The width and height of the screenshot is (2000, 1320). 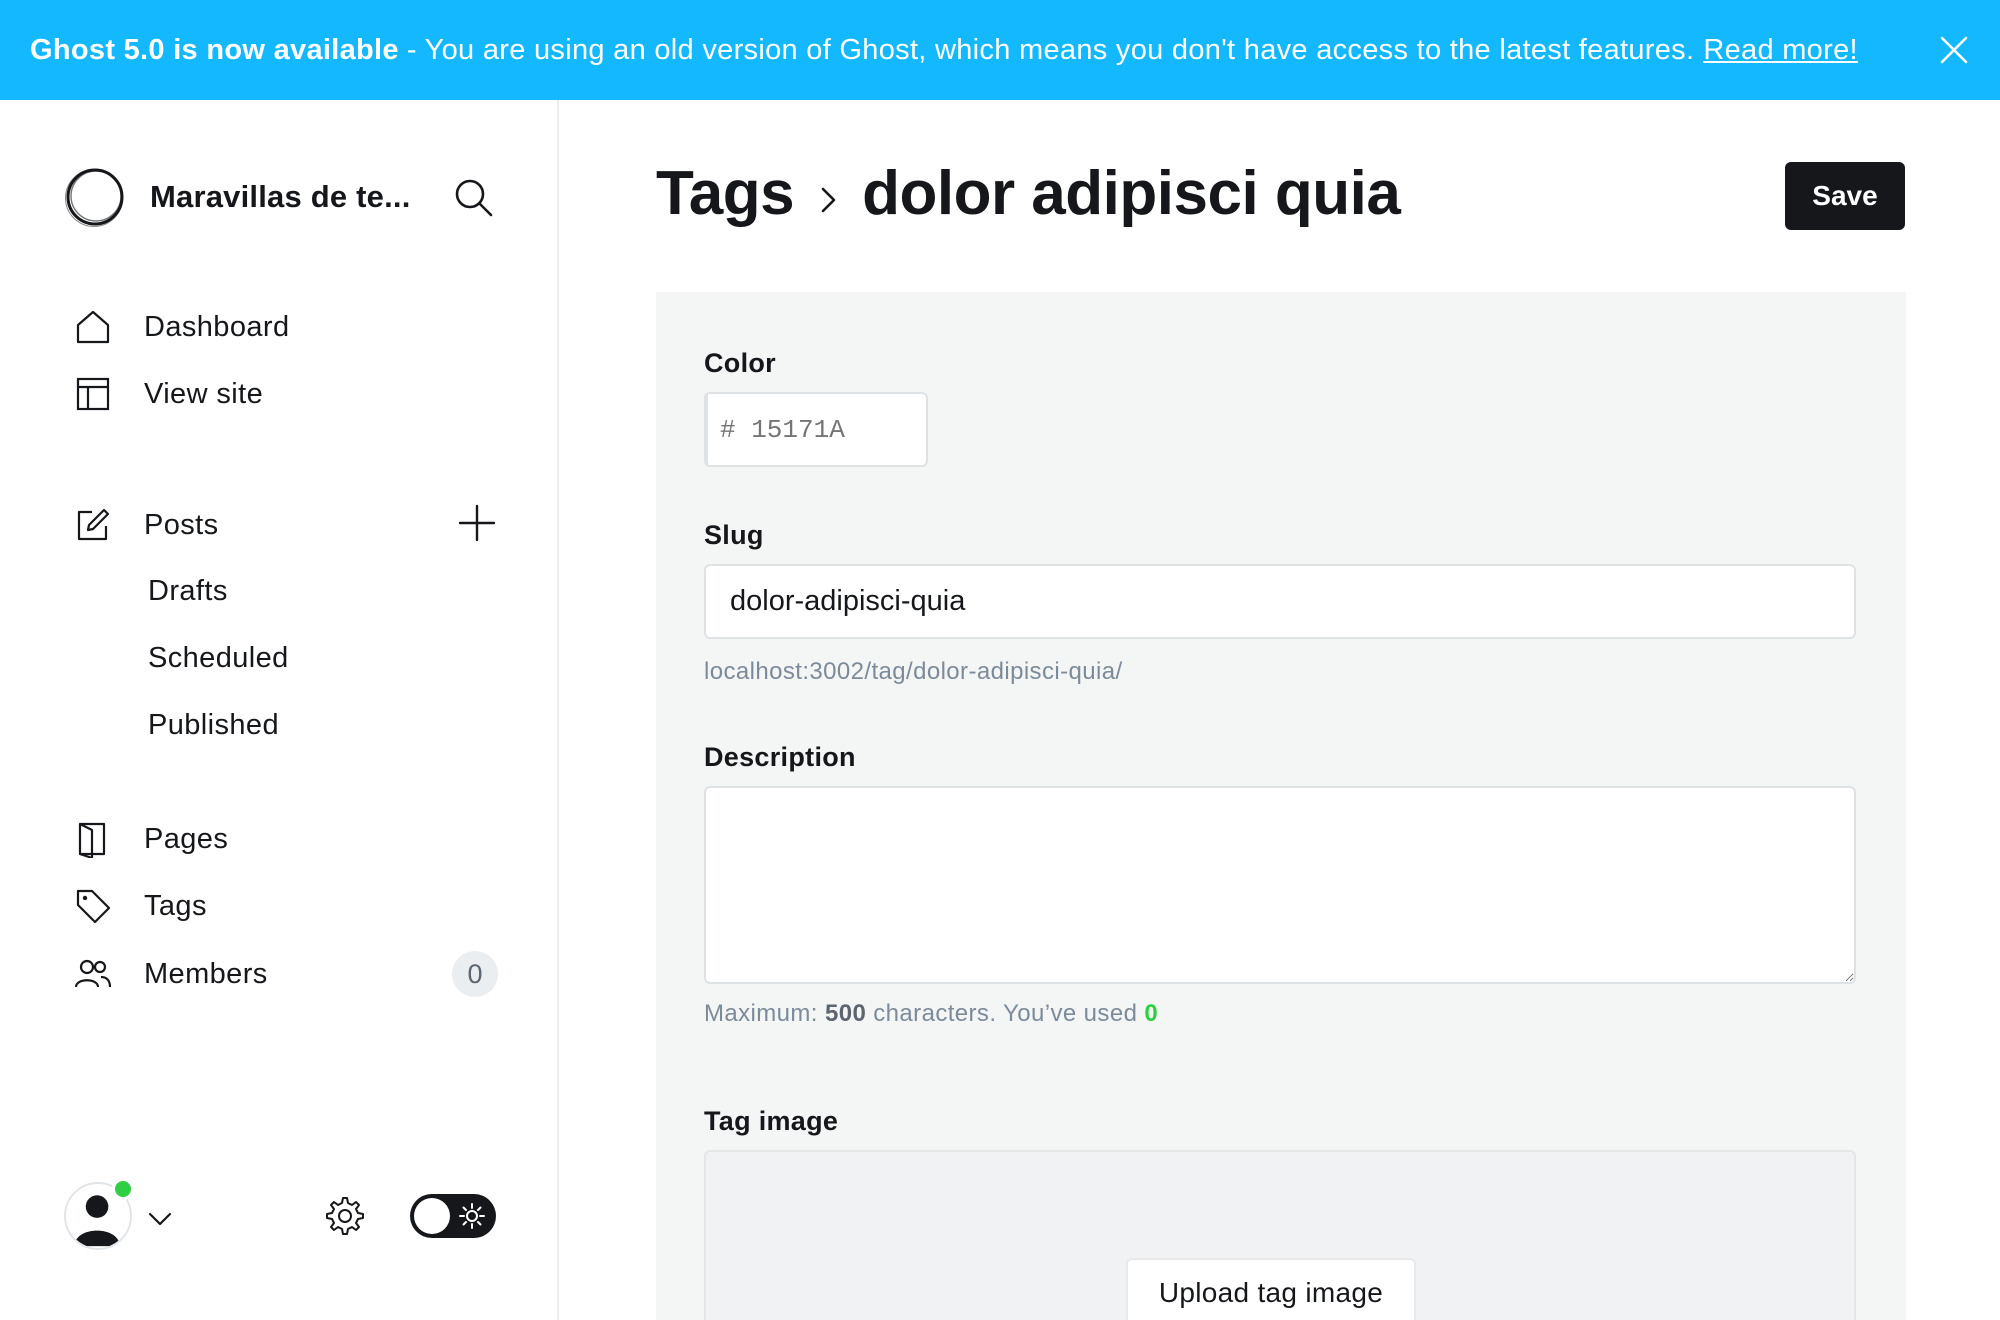 I want to click on user-avatar, so click(x=99, y=1215).